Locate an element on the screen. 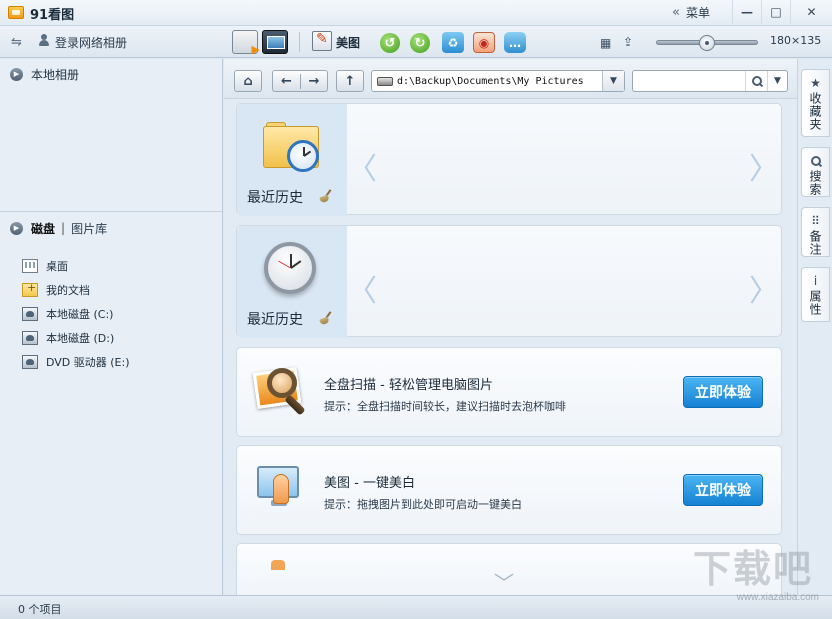 The width and height of the screenshot is (832, 619). tab-notes: ⠿ 备注 is located at coordinates (815, 232).